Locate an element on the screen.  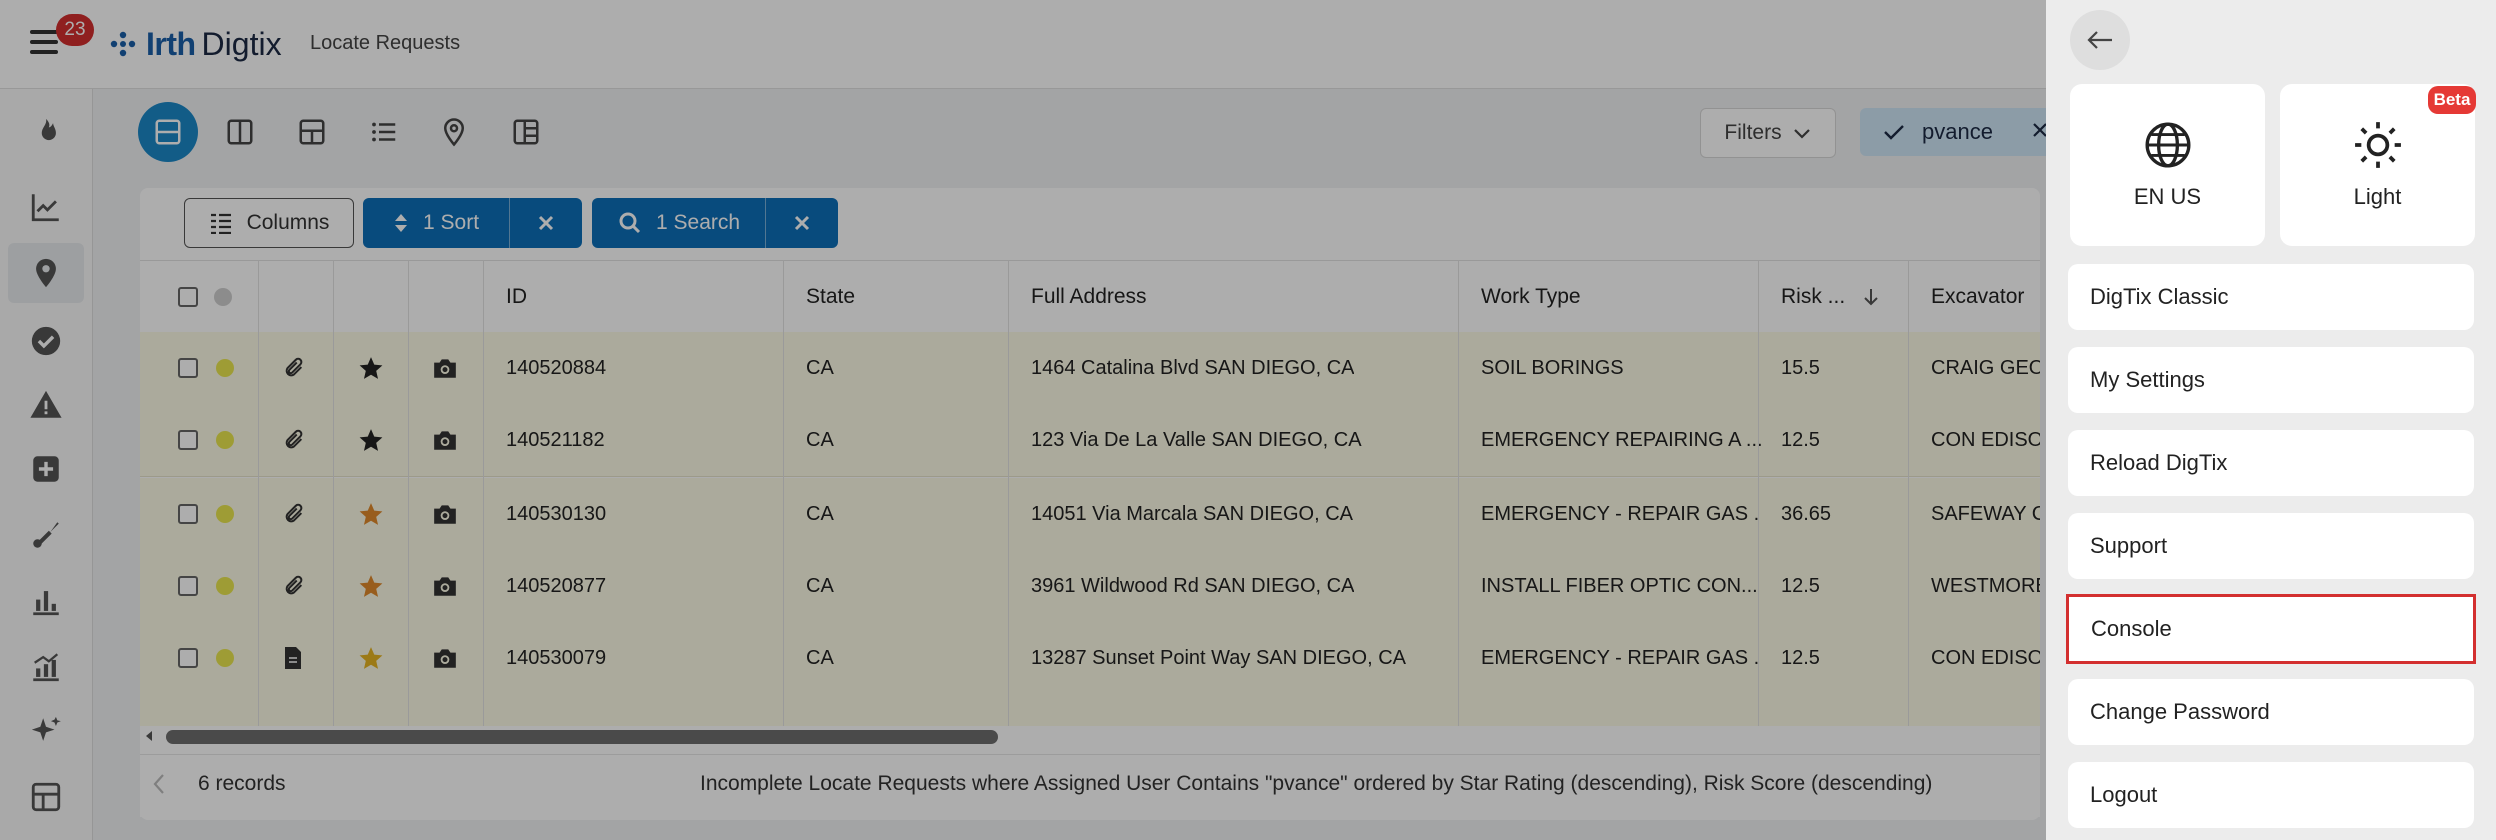
menu-digtix-classic: DigTix Classic is located at coordinates (2271, 297).